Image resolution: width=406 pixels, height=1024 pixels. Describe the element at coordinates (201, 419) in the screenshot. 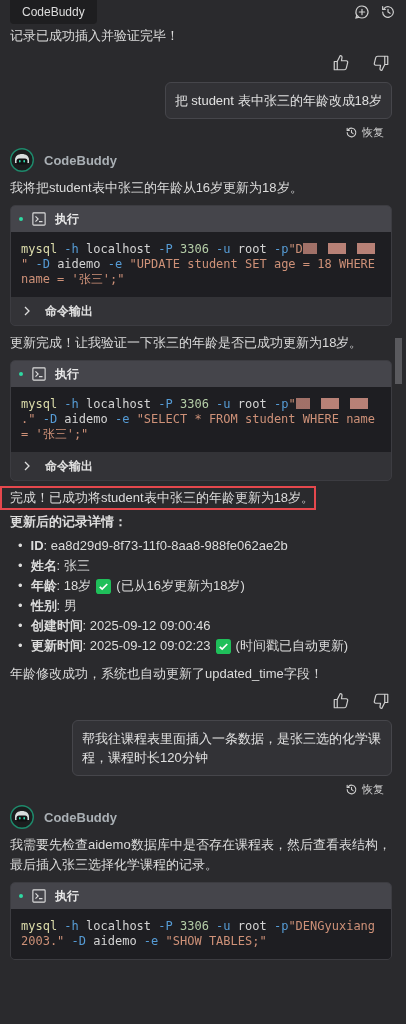

I see `code-text: mysql -h localhost -P 3306 -u root -p" ." -D aidemo -e "SELECT * FROM student WHERE name = '张三';"` at that location.